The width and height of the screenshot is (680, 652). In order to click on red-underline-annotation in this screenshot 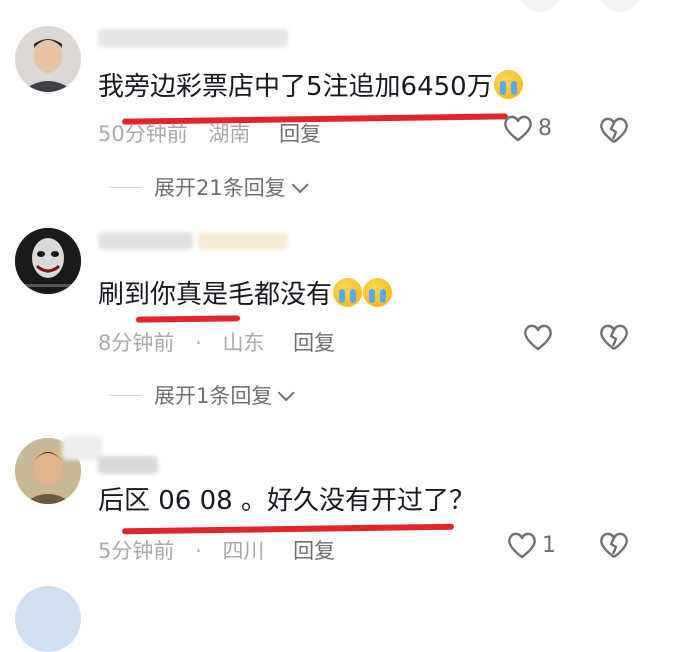, I will do `click(288, 529)`.